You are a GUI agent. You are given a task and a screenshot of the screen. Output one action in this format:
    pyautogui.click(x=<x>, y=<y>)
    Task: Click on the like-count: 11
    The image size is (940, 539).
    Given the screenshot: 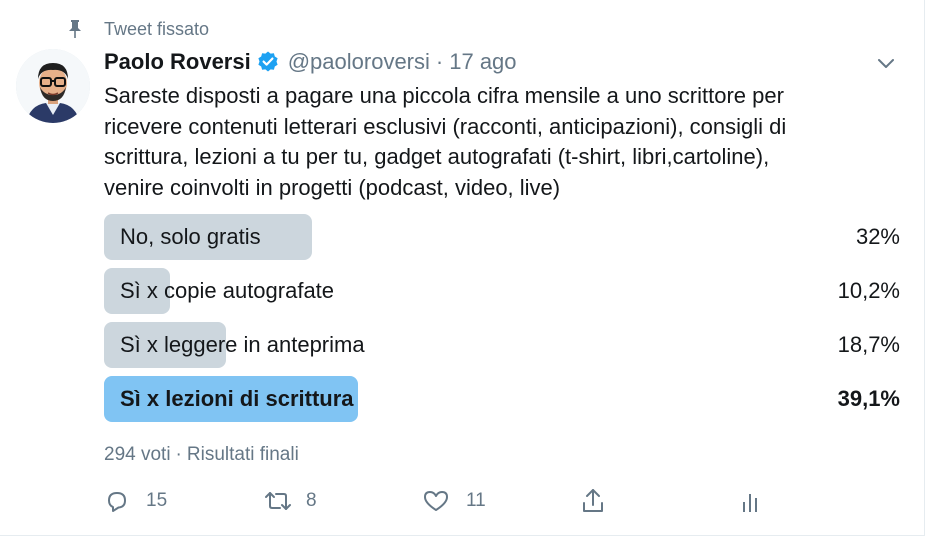 What is the action you would take?
    pyautogui.click(x=476, y=500)
    